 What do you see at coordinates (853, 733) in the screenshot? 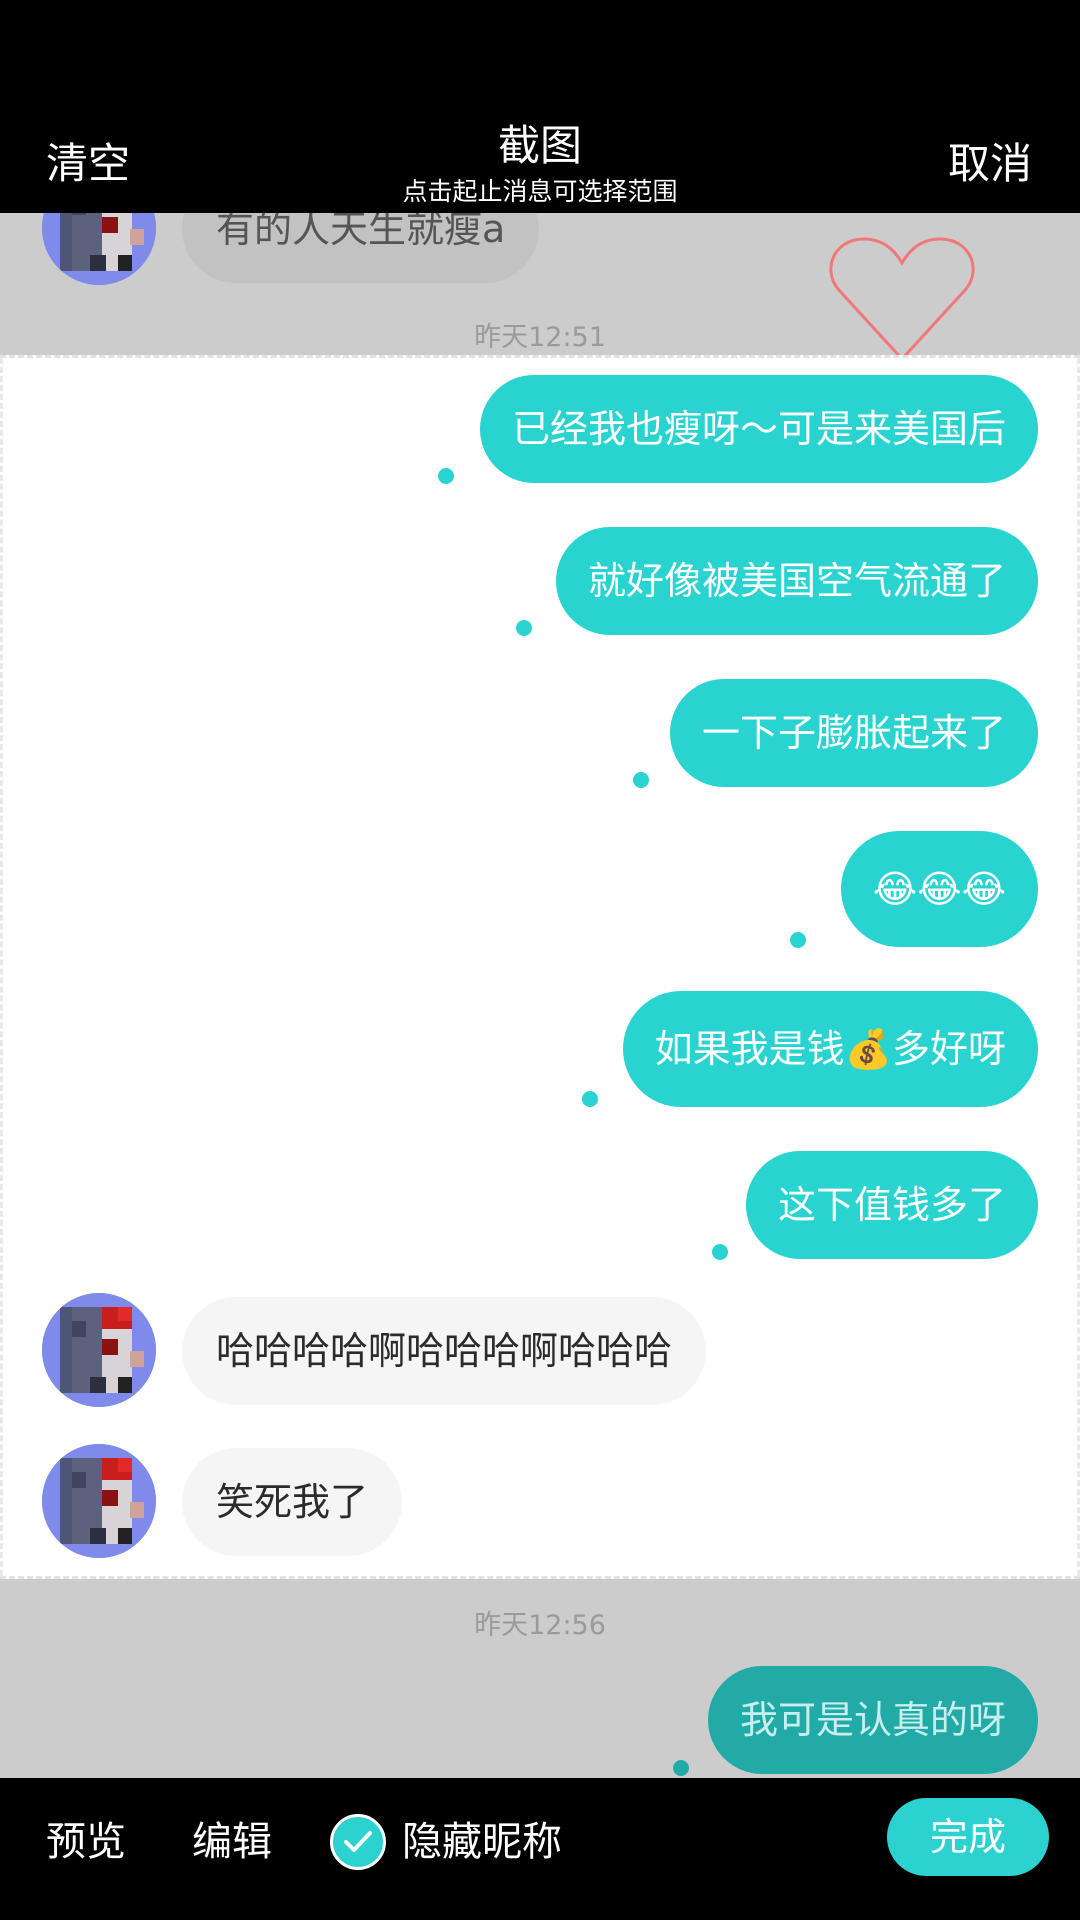
I see `message-bubble-outgoing: 一下子膨胀起来了` at bounding box center [853, 733].